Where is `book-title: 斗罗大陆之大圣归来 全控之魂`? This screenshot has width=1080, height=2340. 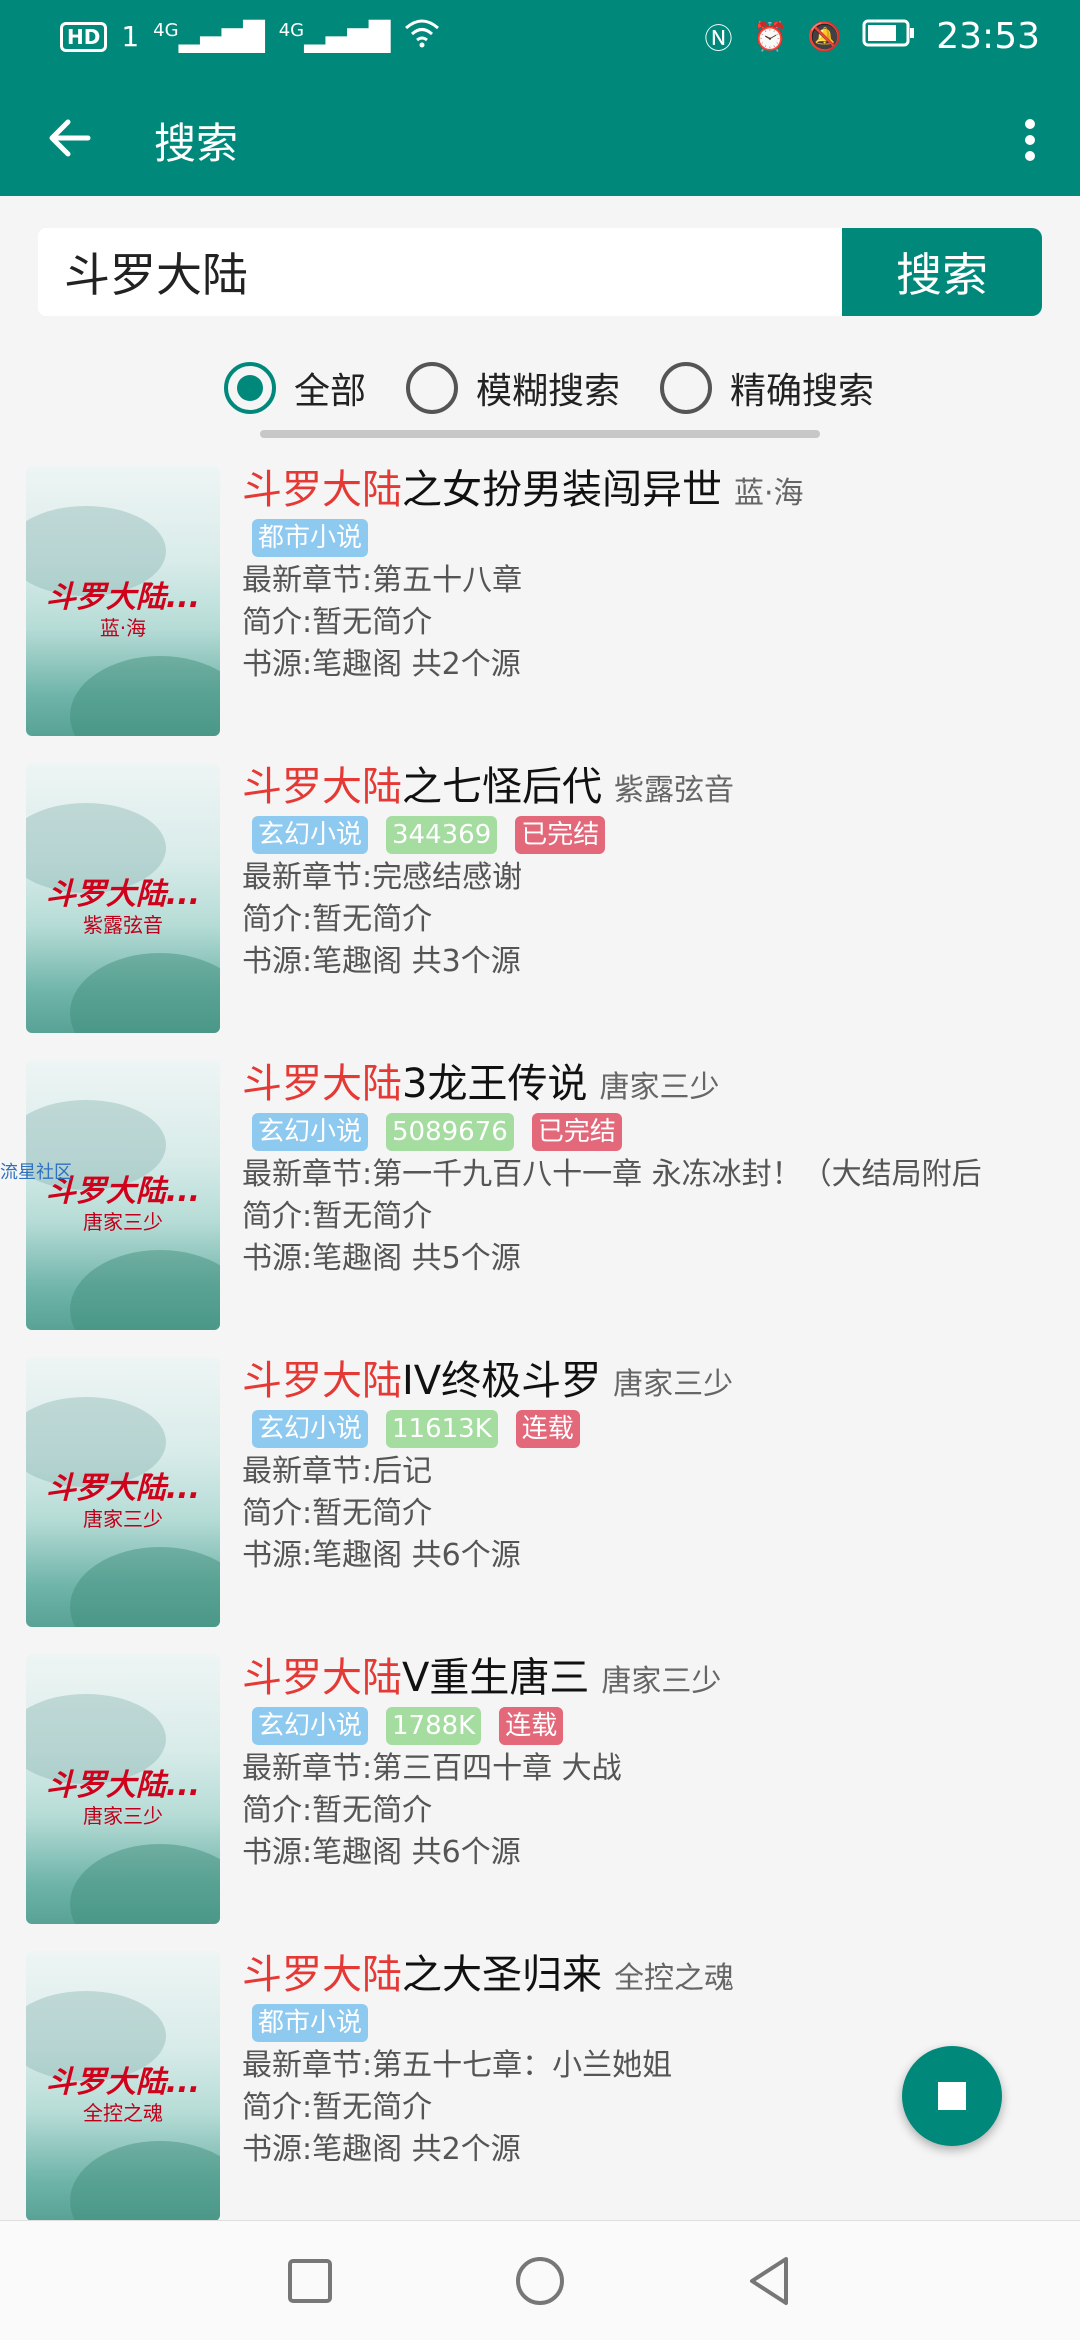 book-title: 斗罗大陆之大圣归来 全控之魂 is located at coordinates (652, 1975).